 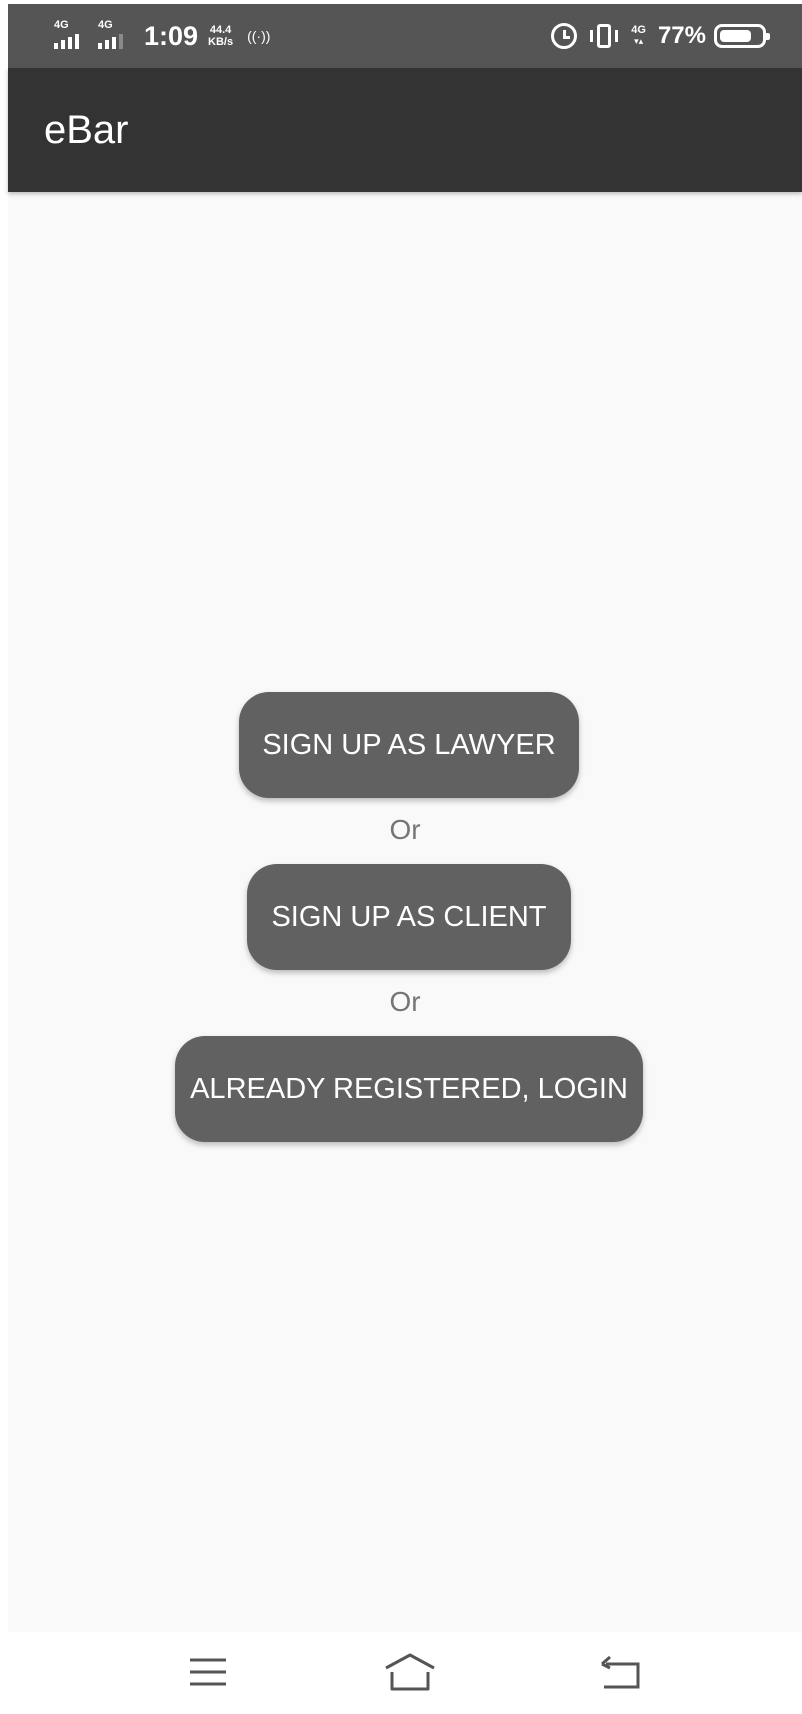 What do you see at coordinates (86, 130) in the screenshot?
I see `app-title: eBar` at bounding box center [86, 130].